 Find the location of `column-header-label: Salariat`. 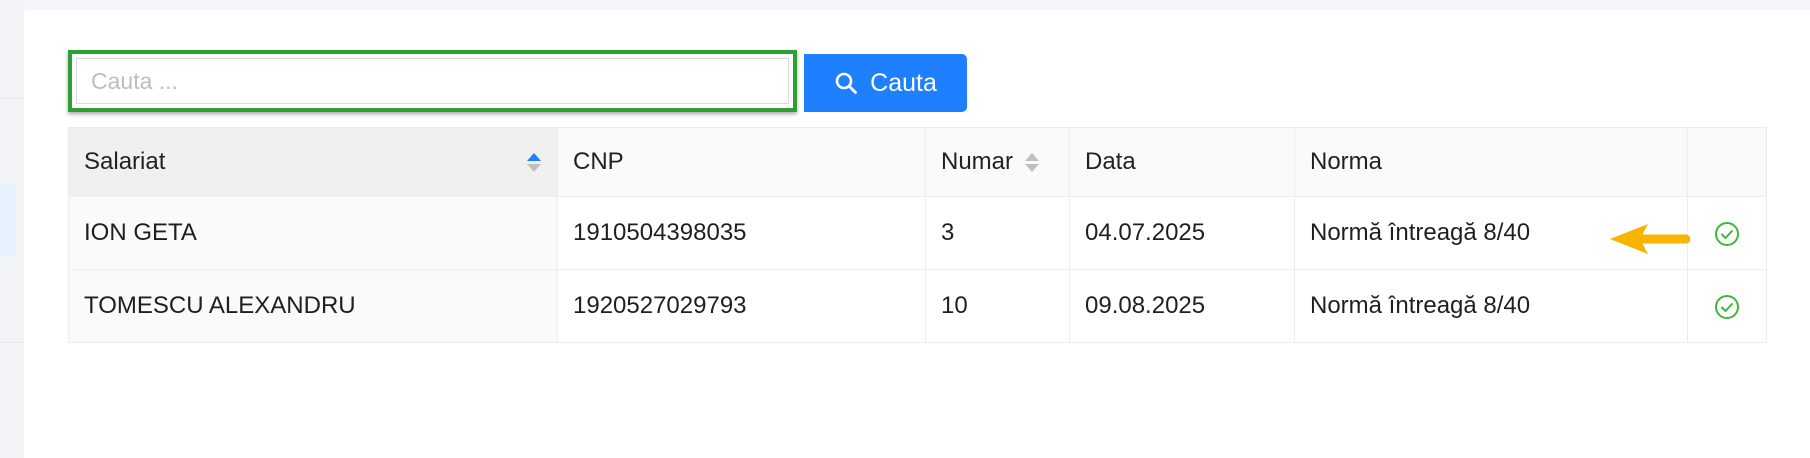

column-header-label: Salariat is located at coordinates (125, 161).